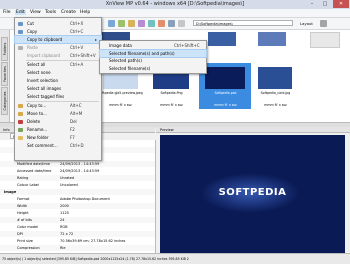 Image resolution: width=350 pixels, height=264 pixels. I want to click on property-row: Compression Rle, so click(77, 248).